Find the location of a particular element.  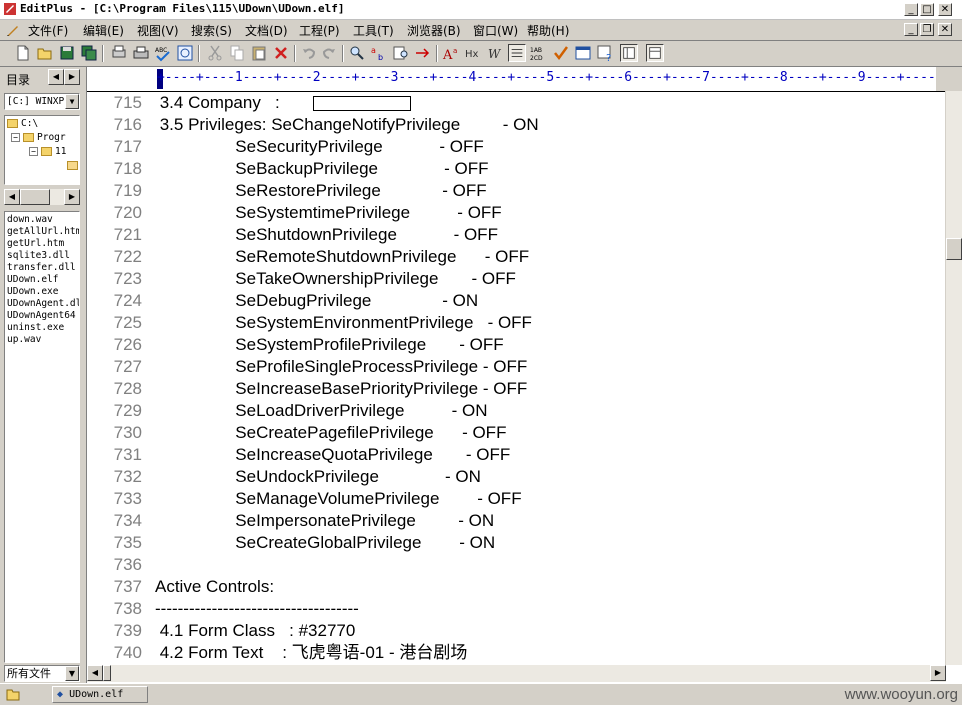

sidebar-prev-arrow-icon: ◀ is located at coordinates (56, 77).